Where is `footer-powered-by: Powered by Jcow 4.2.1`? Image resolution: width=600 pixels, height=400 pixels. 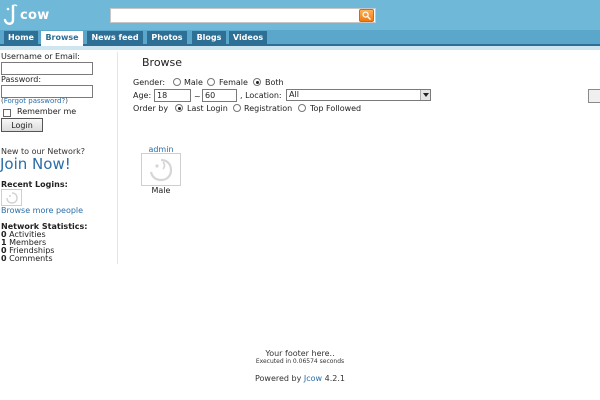 footer-powered-by: Powered by Jcow 4.2.1 is located at coordinates (300, 378).